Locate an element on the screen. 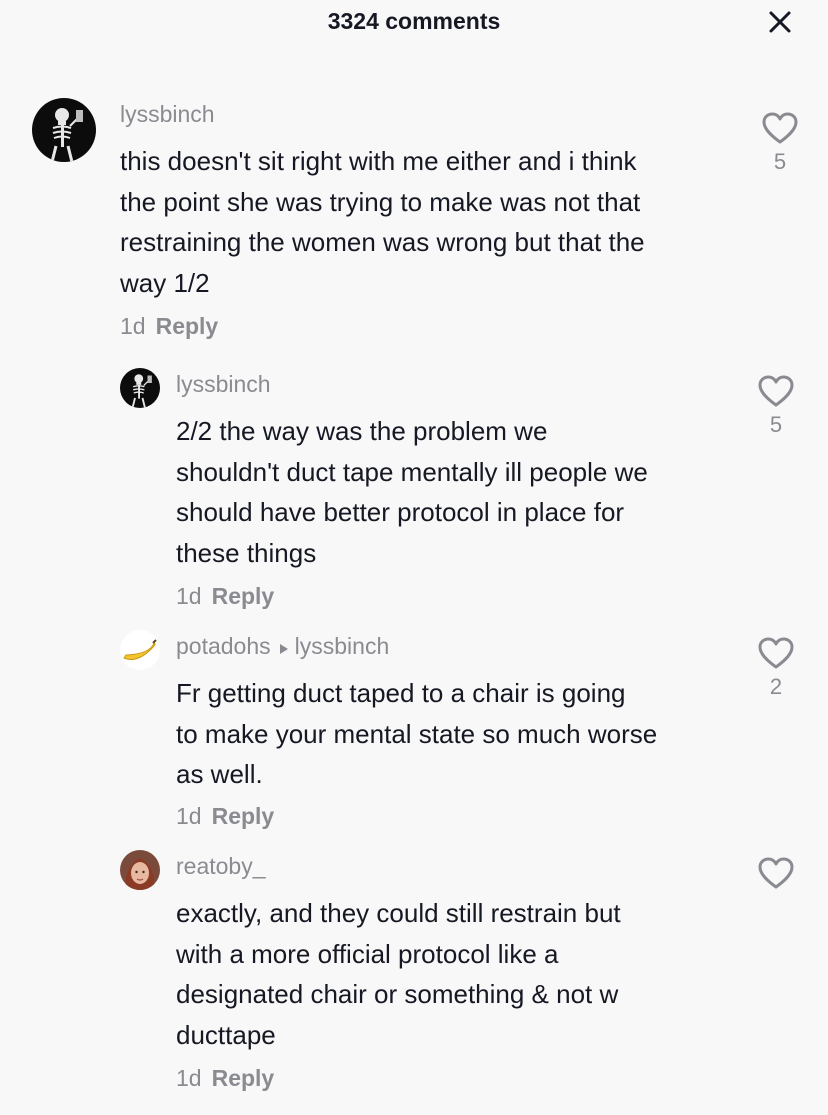 This screenshot has width=828, height=1115. photo-avatar is located at coordinates (140, 870).